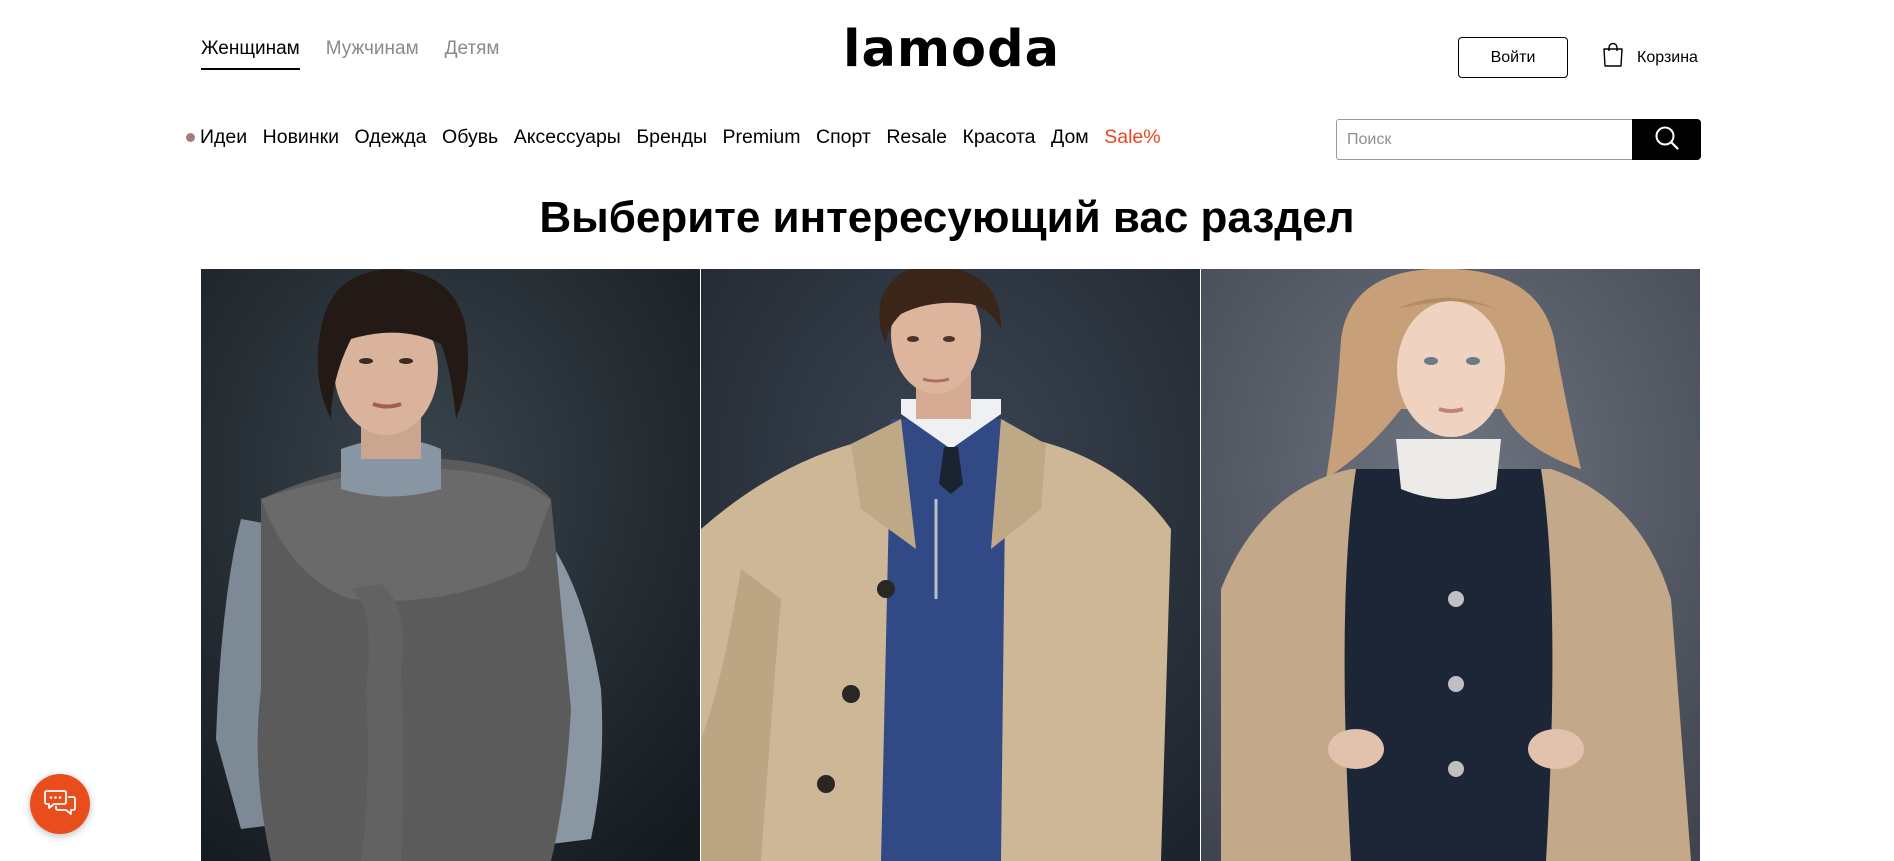 Image resolution: width=1894 pixels, height=861 pixels. Describe the element at coordinates (567, 137) in the screenshot. I see `nav-item-accessories: Аксессуары` at that location.